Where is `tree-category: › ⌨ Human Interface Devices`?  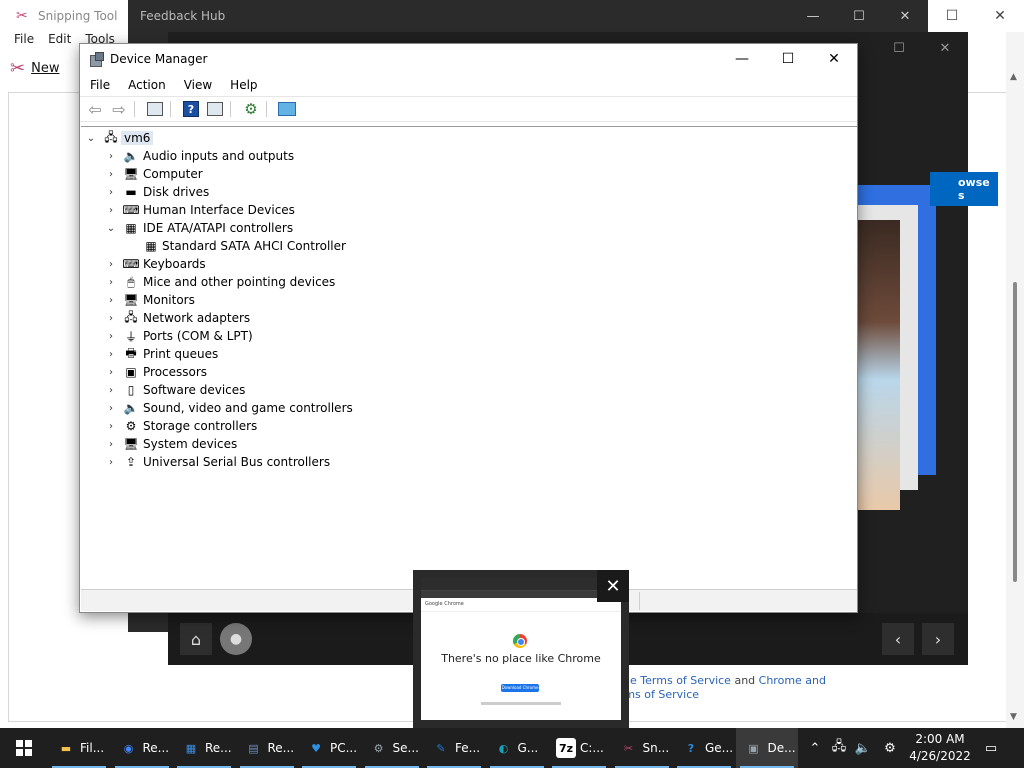
tree-category: › ⌨ Human Interface Devices is located at coordinates (469, 210).